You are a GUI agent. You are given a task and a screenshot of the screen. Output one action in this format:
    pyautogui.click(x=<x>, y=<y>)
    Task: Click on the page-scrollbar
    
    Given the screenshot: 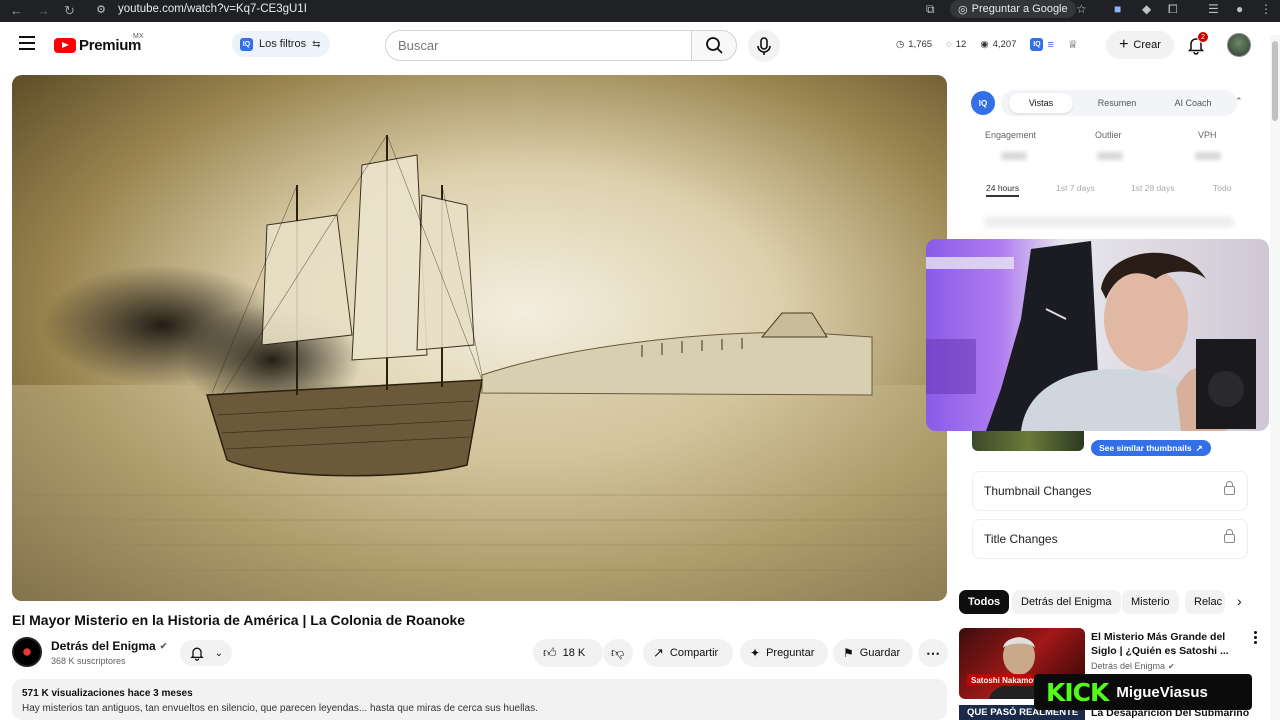 What is the action you would take?
    pyautogui.click(x=1275, y=377)
    